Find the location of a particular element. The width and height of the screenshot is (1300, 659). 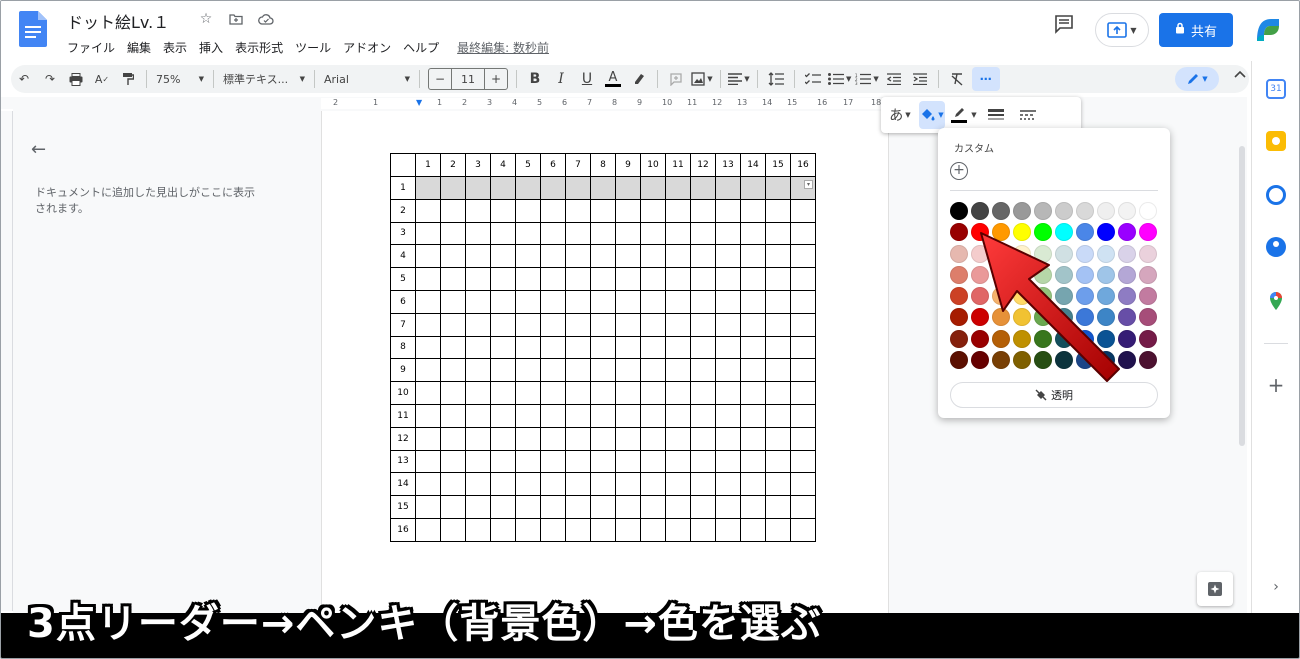

decrease-indent-icon is located at coordinates (894, 79).